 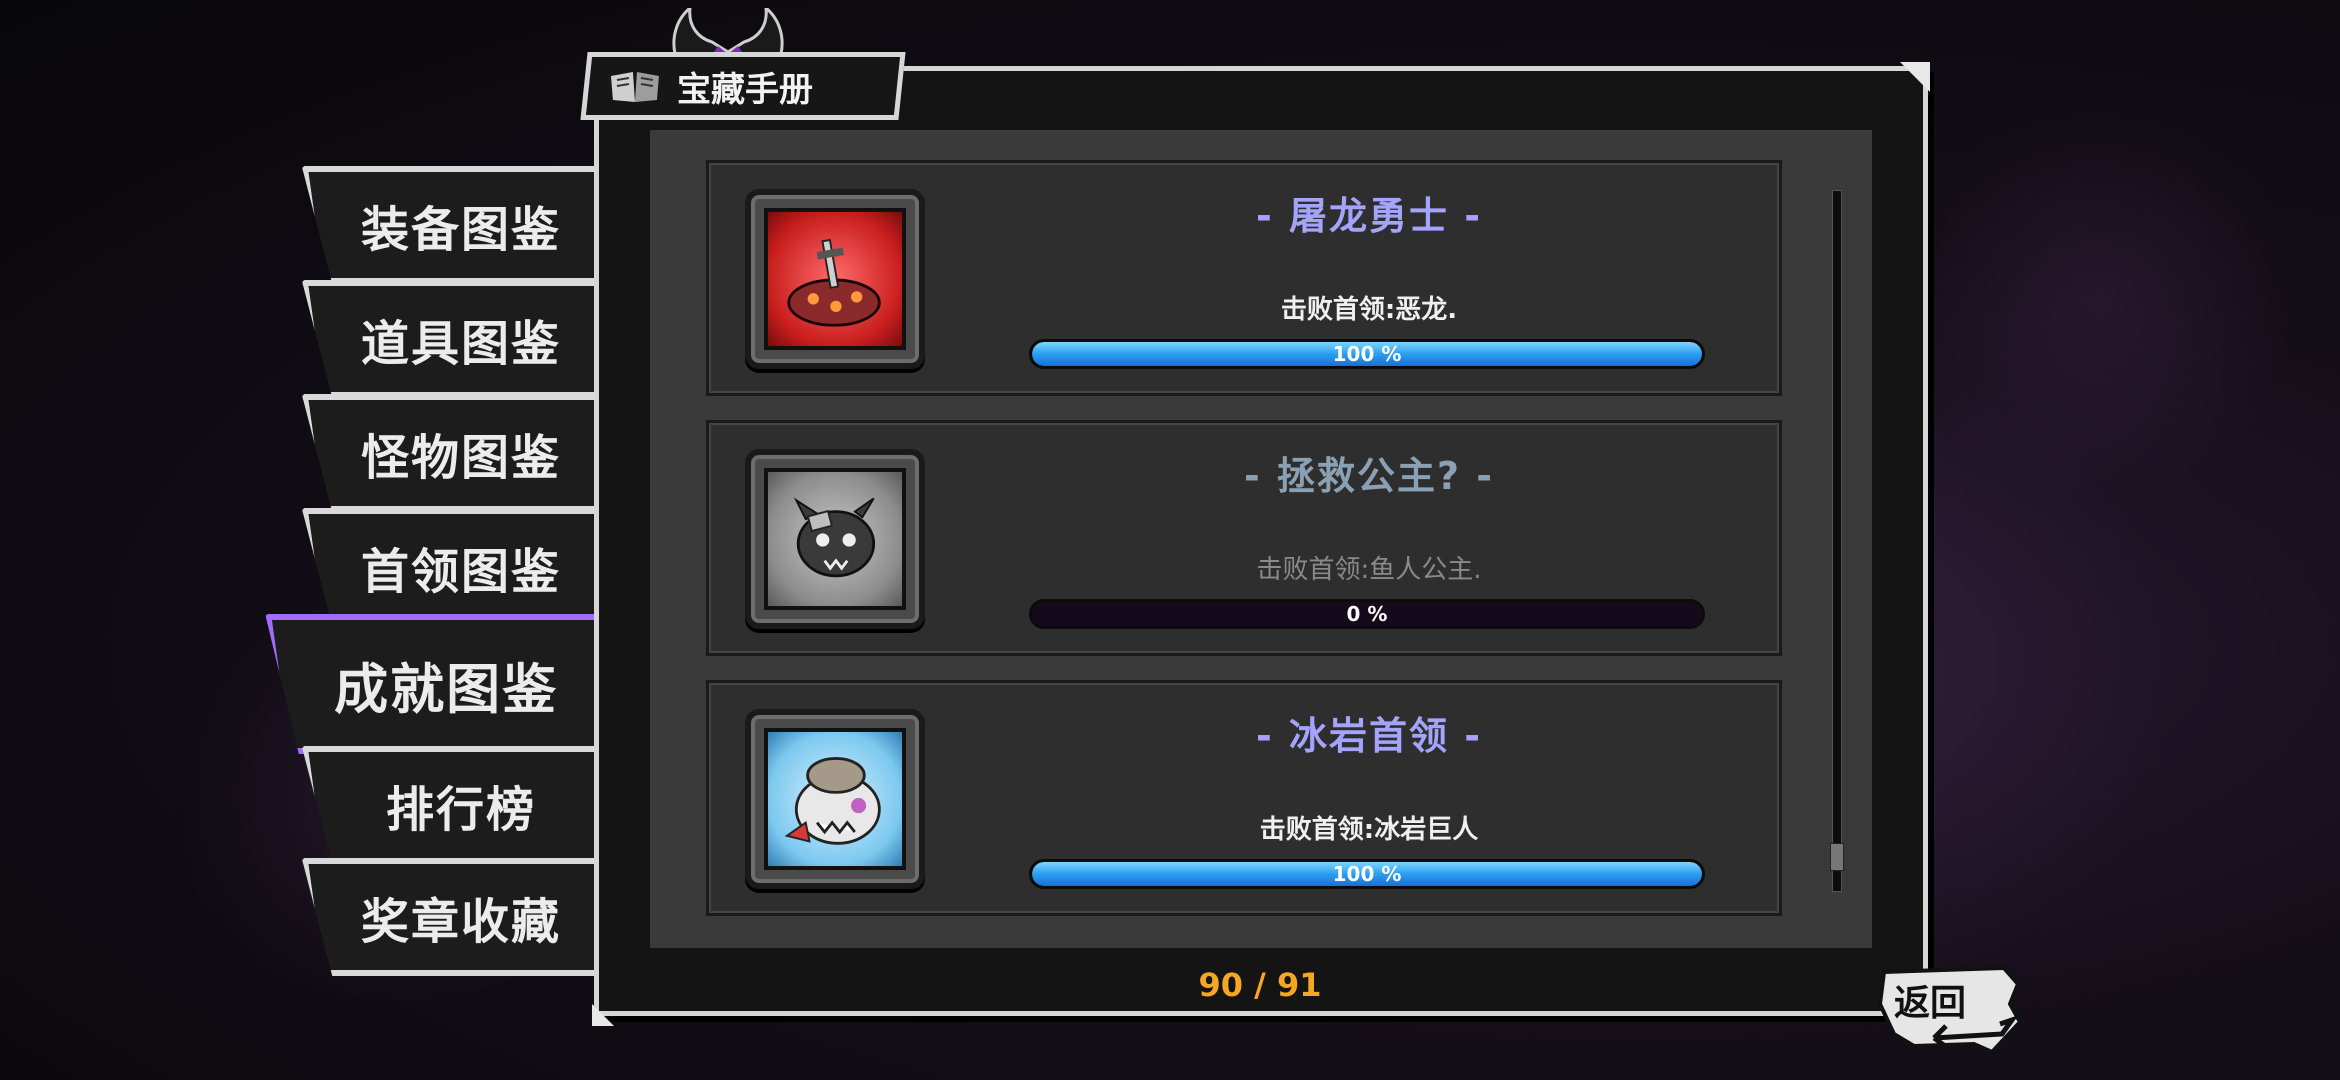 I want to click on tab-boss-codex: 首领图鉴, so click(x=458, y=567).